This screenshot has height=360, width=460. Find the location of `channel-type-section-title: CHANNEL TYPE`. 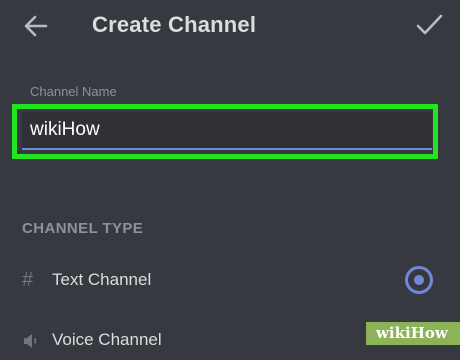

channel-type-section-title: CHANNEL TYPE is located at coordinates (83, 228).